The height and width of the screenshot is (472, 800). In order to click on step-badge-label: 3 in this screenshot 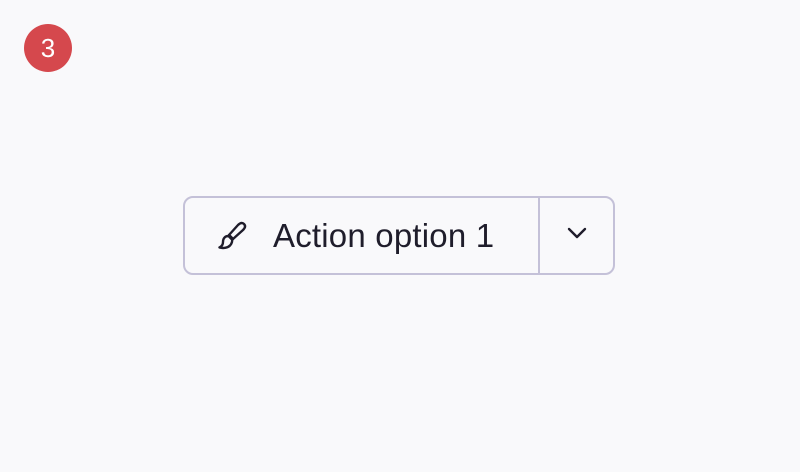, I will do `click(48, 48)`.